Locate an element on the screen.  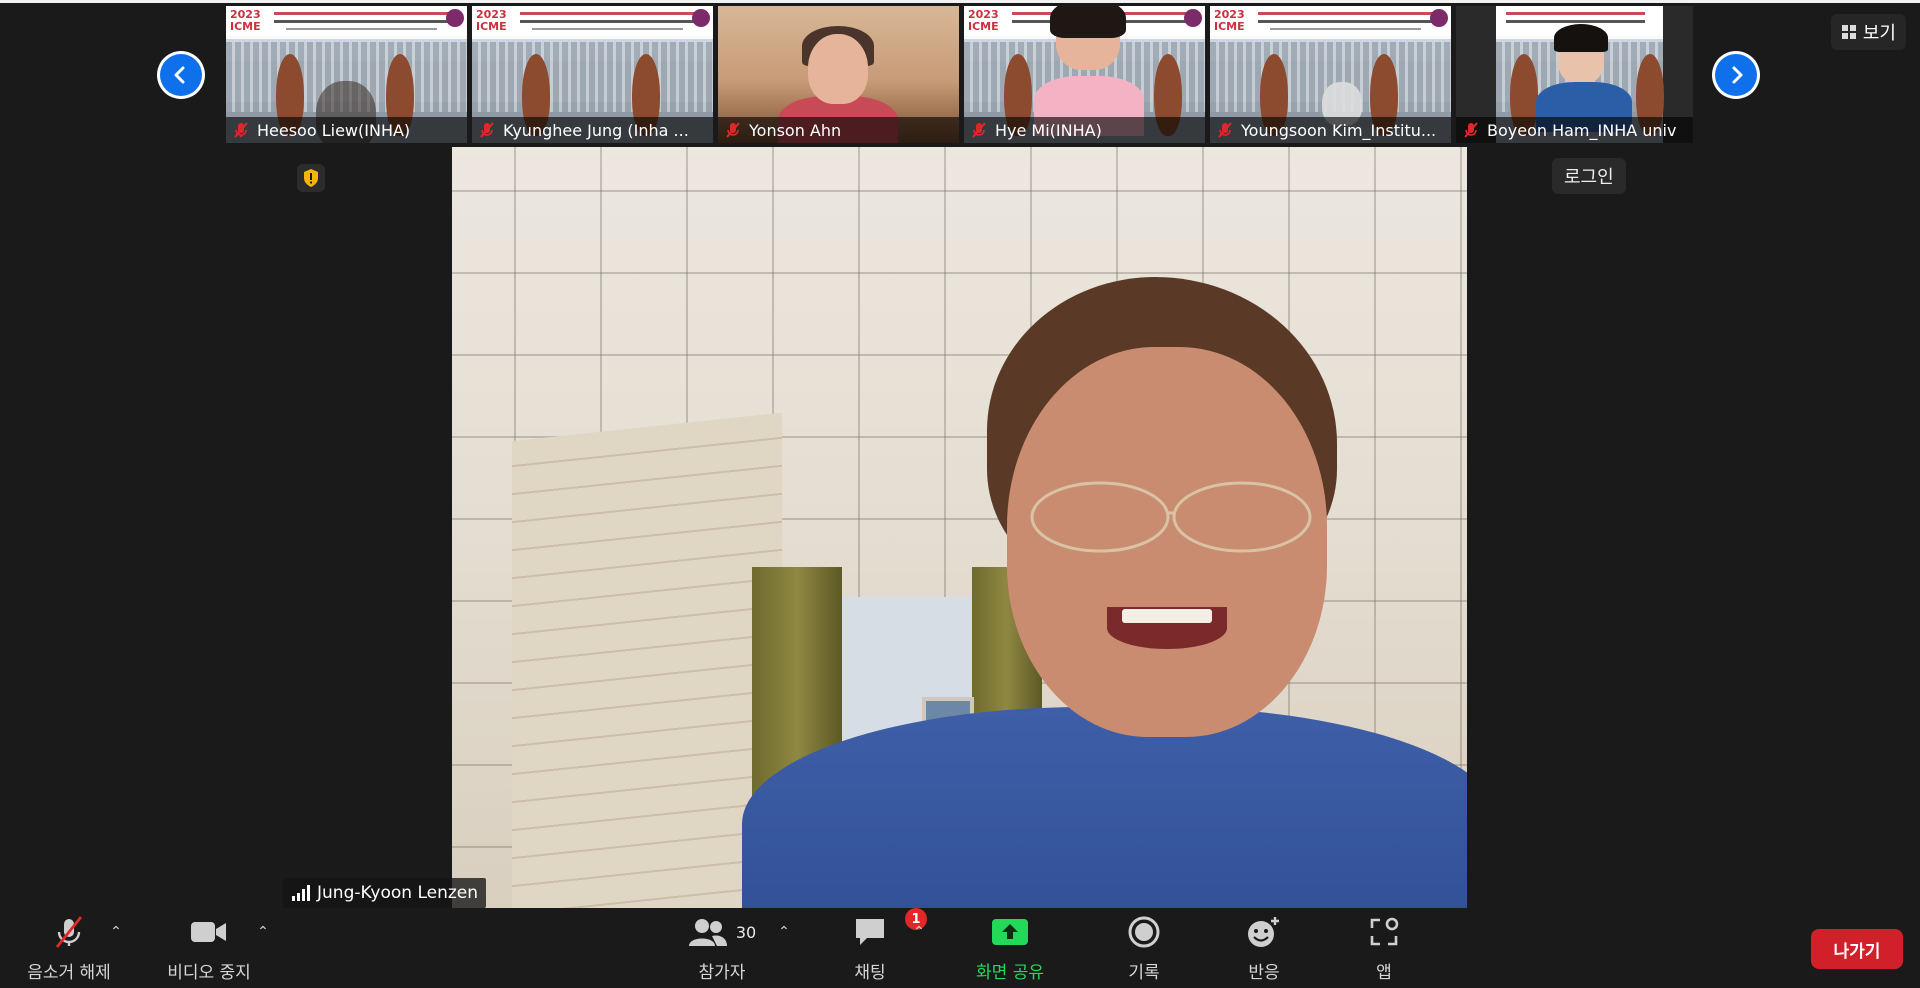
participant-tile: Yonson Ahn is located at coordinates (838, 74).